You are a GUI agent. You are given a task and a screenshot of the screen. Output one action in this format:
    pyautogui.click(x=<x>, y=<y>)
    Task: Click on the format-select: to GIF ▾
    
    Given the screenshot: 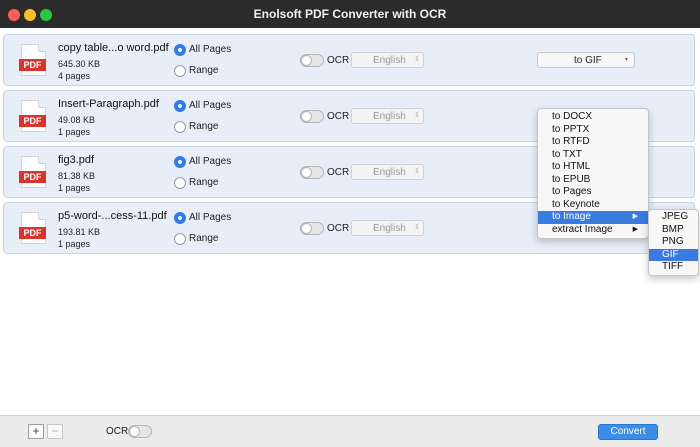 What is the action you would take?
    pyautogui.click(x=586, y=60)
    